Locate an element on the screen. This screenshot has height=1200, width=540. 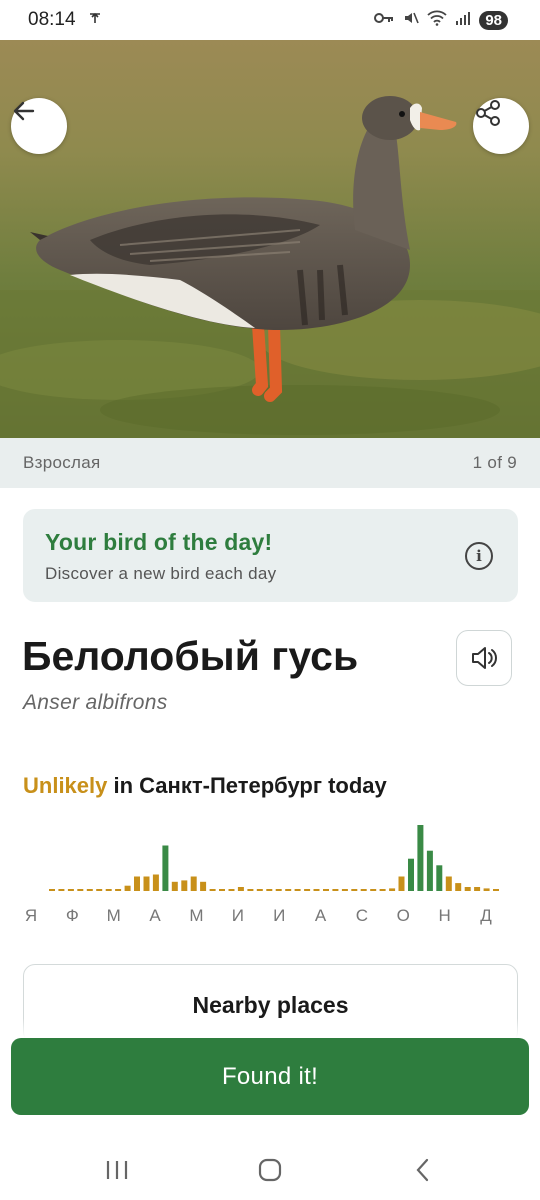
home-icon is located at coordinates (270, 1170).